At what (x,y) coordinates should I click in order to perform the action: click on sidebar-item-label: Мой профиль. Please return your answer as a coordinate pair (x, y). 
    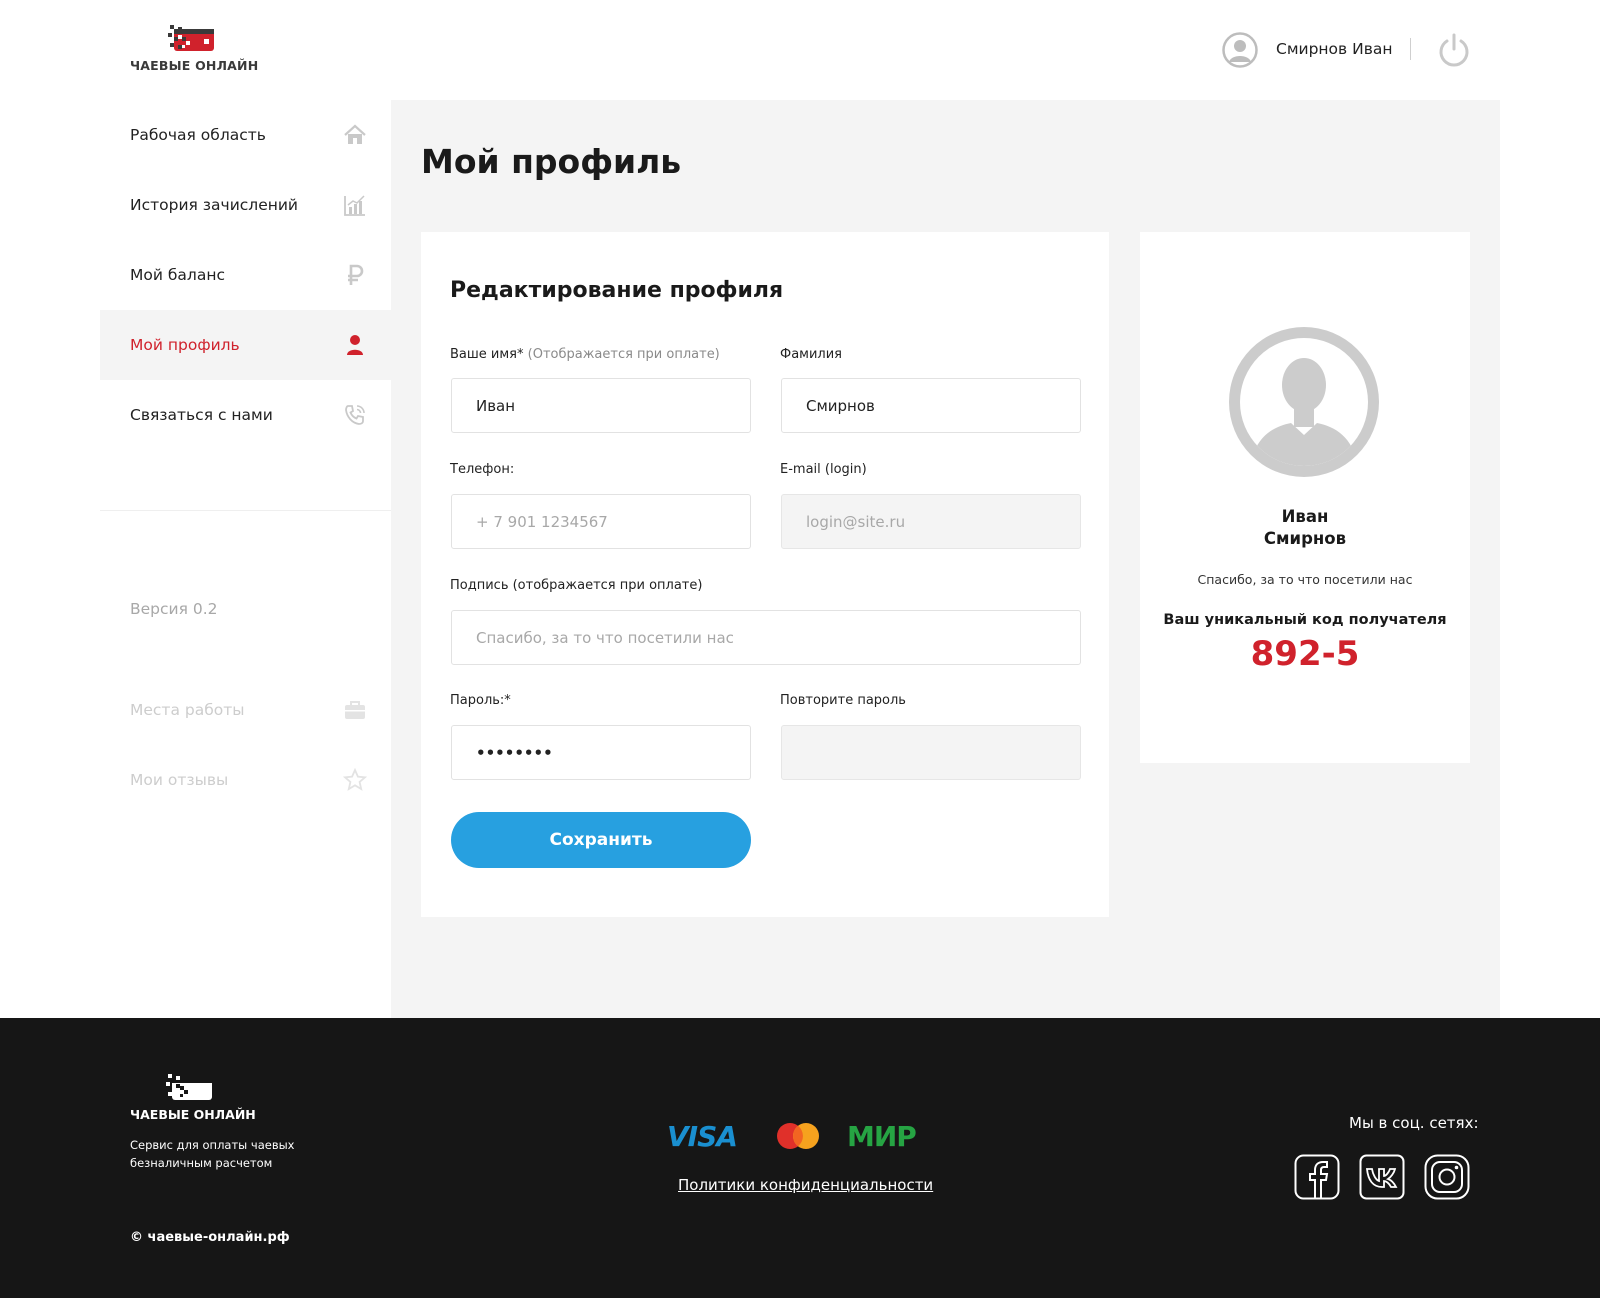
    Looking at the image, I should click on (185, 345).